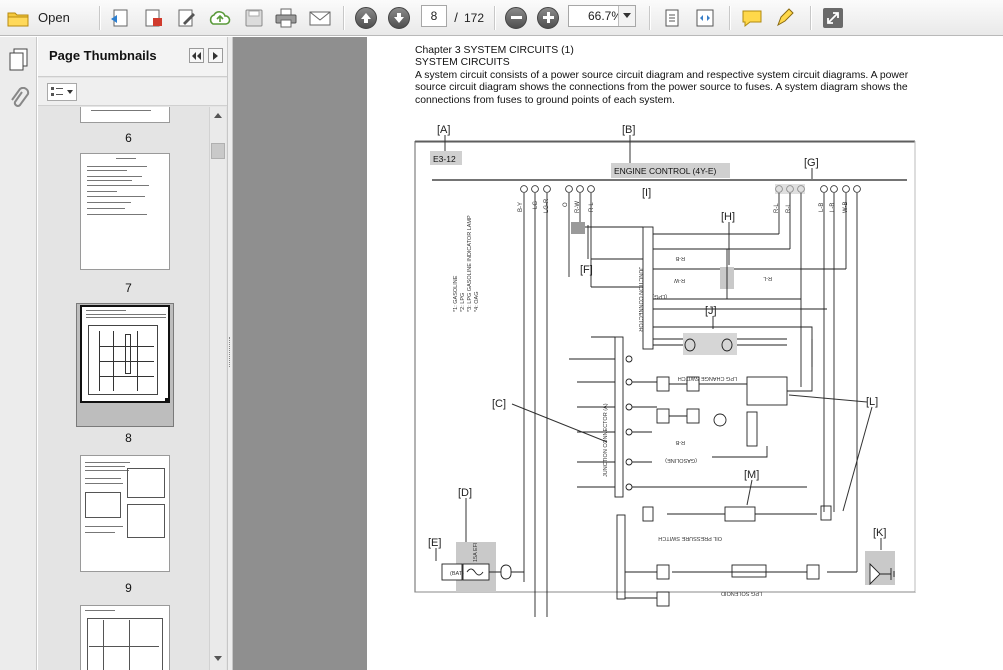 The height and width of the screenshot is (670, 1003). I want to click on thumbnail-options-bar, so click(132, 92).